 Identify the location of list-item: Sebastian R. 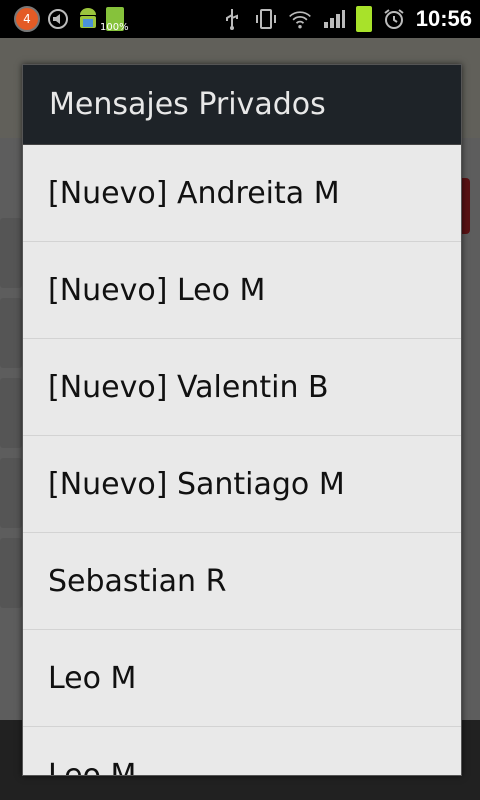
(242, 581).